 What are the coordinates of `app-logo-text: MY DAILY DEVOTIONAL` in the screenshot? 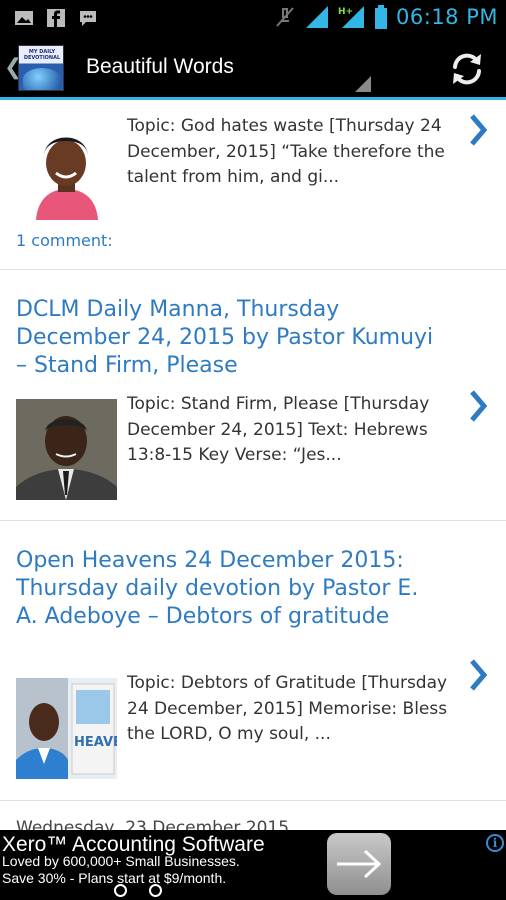 It's located at (42, 55).